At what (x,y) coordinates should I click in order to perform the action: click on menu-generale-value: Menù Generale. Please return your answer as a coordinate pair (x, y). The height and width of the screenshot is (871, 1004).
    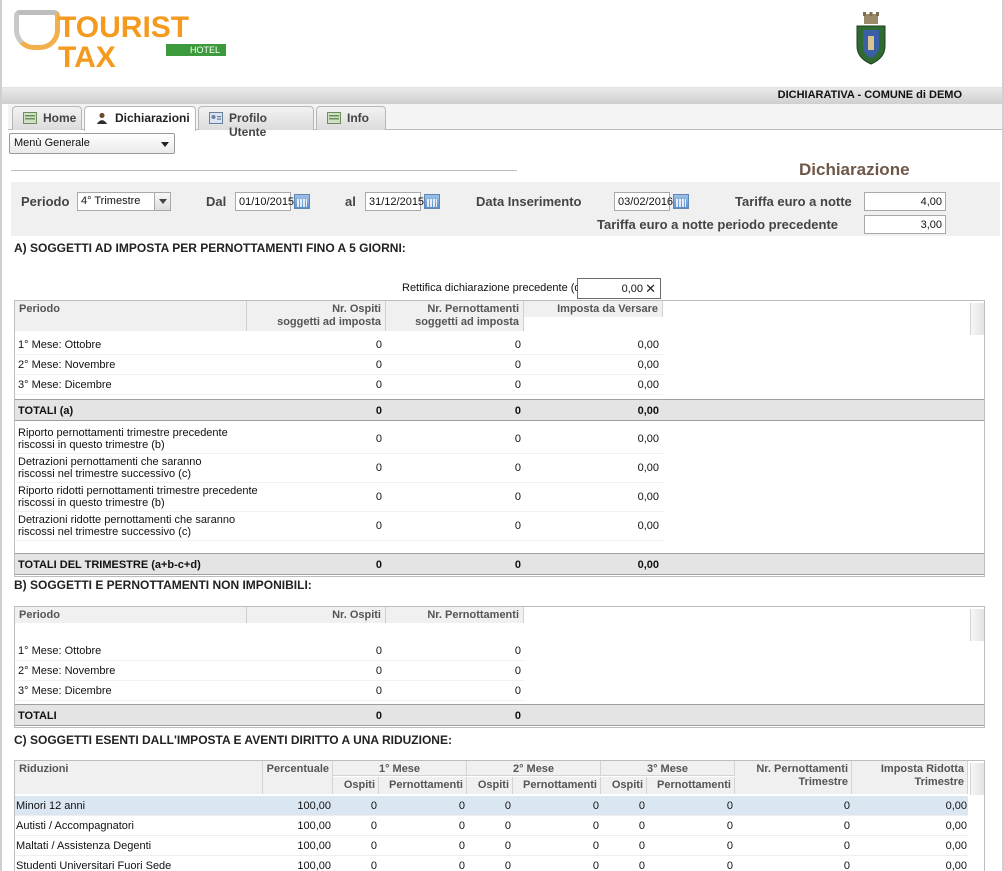
    Looking at the image, I should click on (52, 143).